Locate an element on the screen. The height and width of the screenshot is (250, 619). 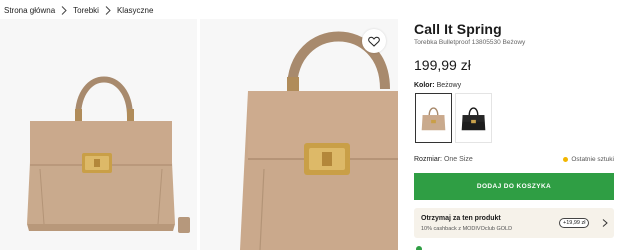
color-value: Beżowy is located at coordinates (449, 85).